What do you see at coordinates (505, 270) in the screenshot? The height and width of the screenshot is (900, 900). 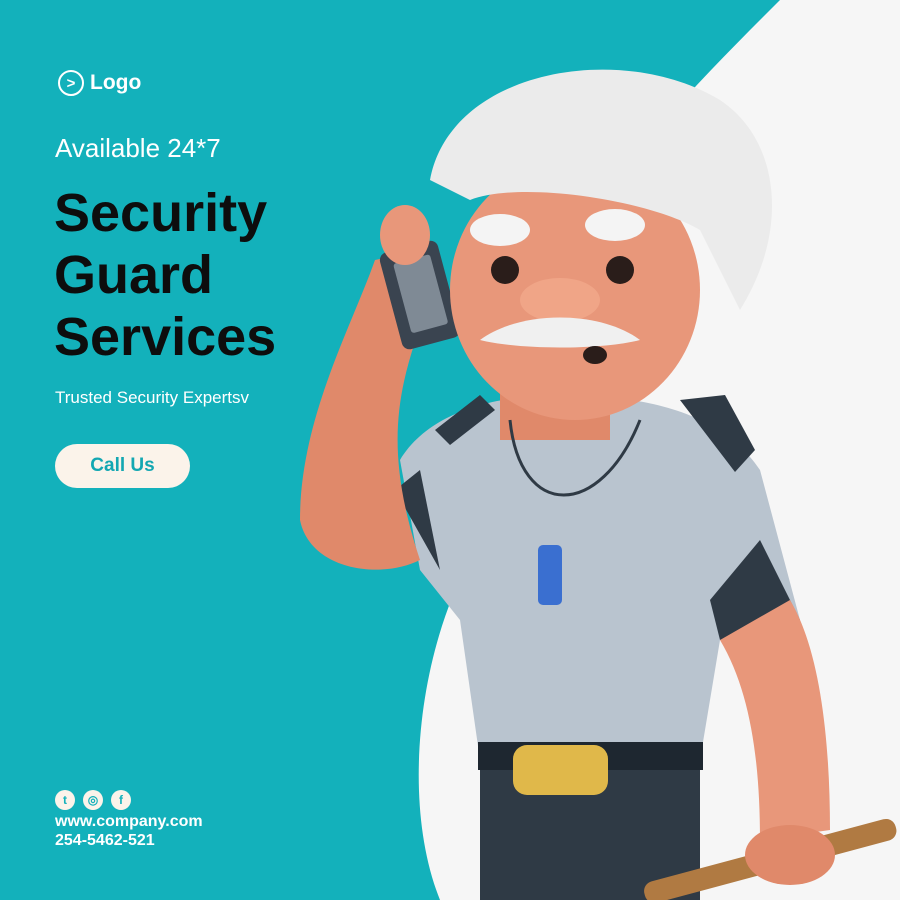 I see `eye-left` at bounding box center [505, 270].